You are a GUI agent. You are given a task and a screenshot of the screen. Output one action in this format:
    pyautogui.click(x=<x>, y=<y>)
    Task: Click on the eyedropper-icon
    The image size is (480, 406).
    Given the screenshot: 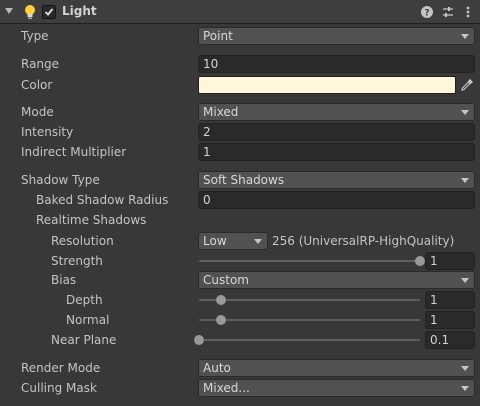 What is the action you would take?
    pyautogui.click(x=467, y=85)
    